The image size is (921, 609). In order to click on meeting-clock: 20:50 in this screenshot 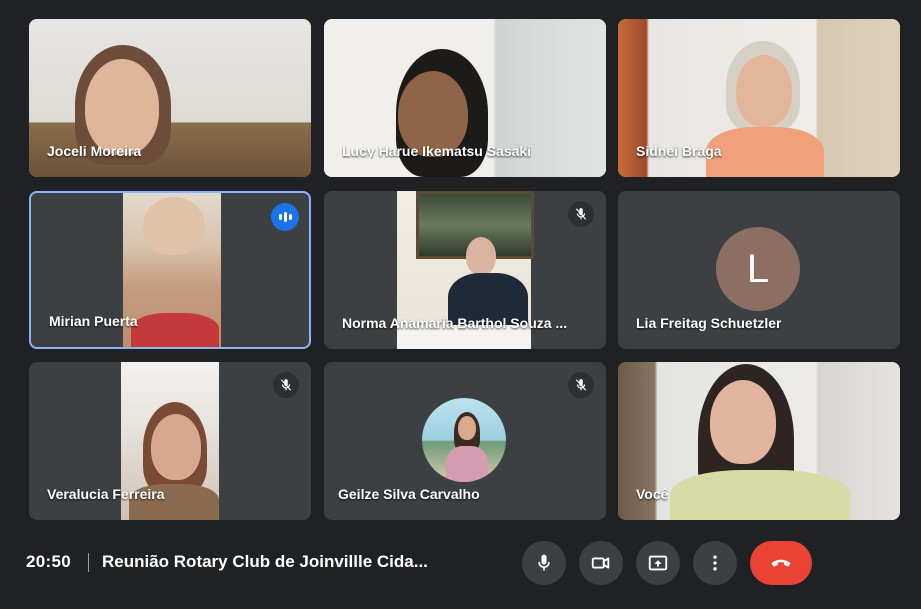, I will do `click(48, 561)`.